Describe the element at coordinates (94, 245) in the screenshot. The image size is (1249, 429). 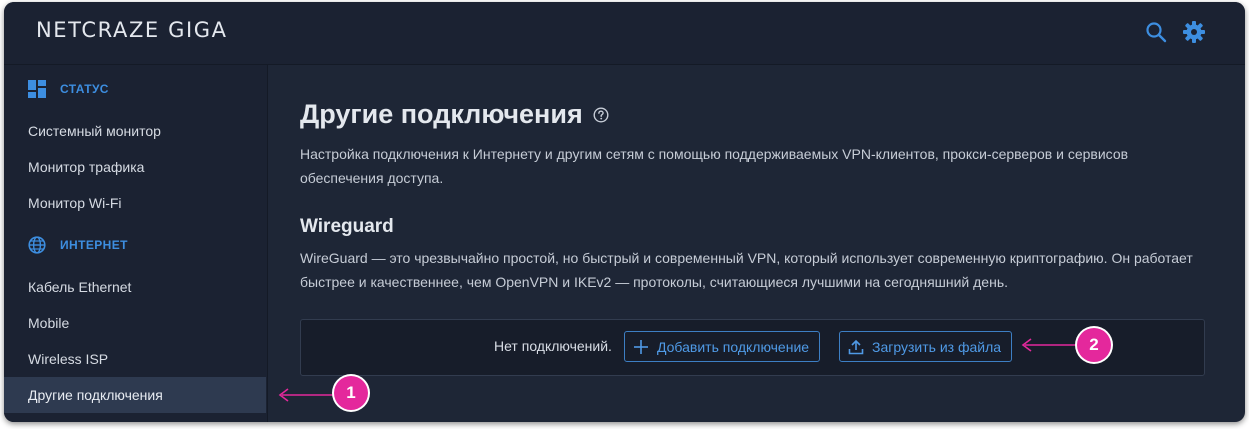
I see `sidebar-section-title: ИНТЕРНЕТ` at that location.